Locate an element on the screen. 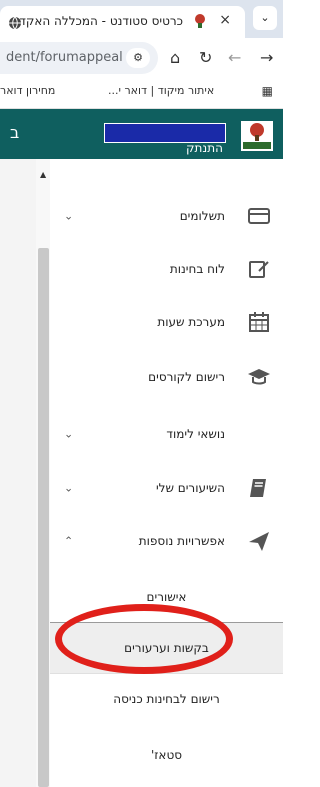  graduation-cap-icon is located at coordinates (259, 376).